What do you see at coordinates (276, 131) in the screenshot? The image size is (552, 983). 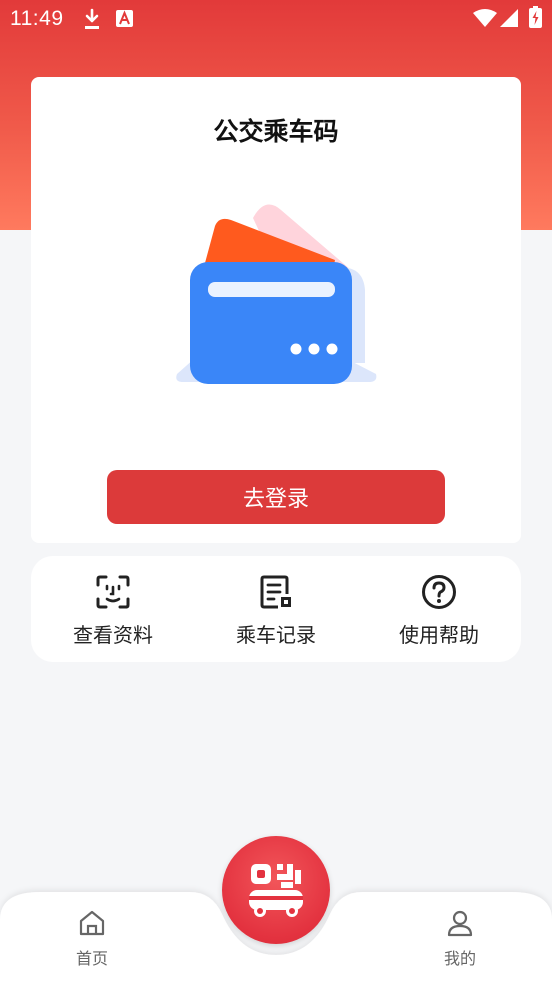 I see `page-title: 公交乘车码` at bounding box center [276, 131].